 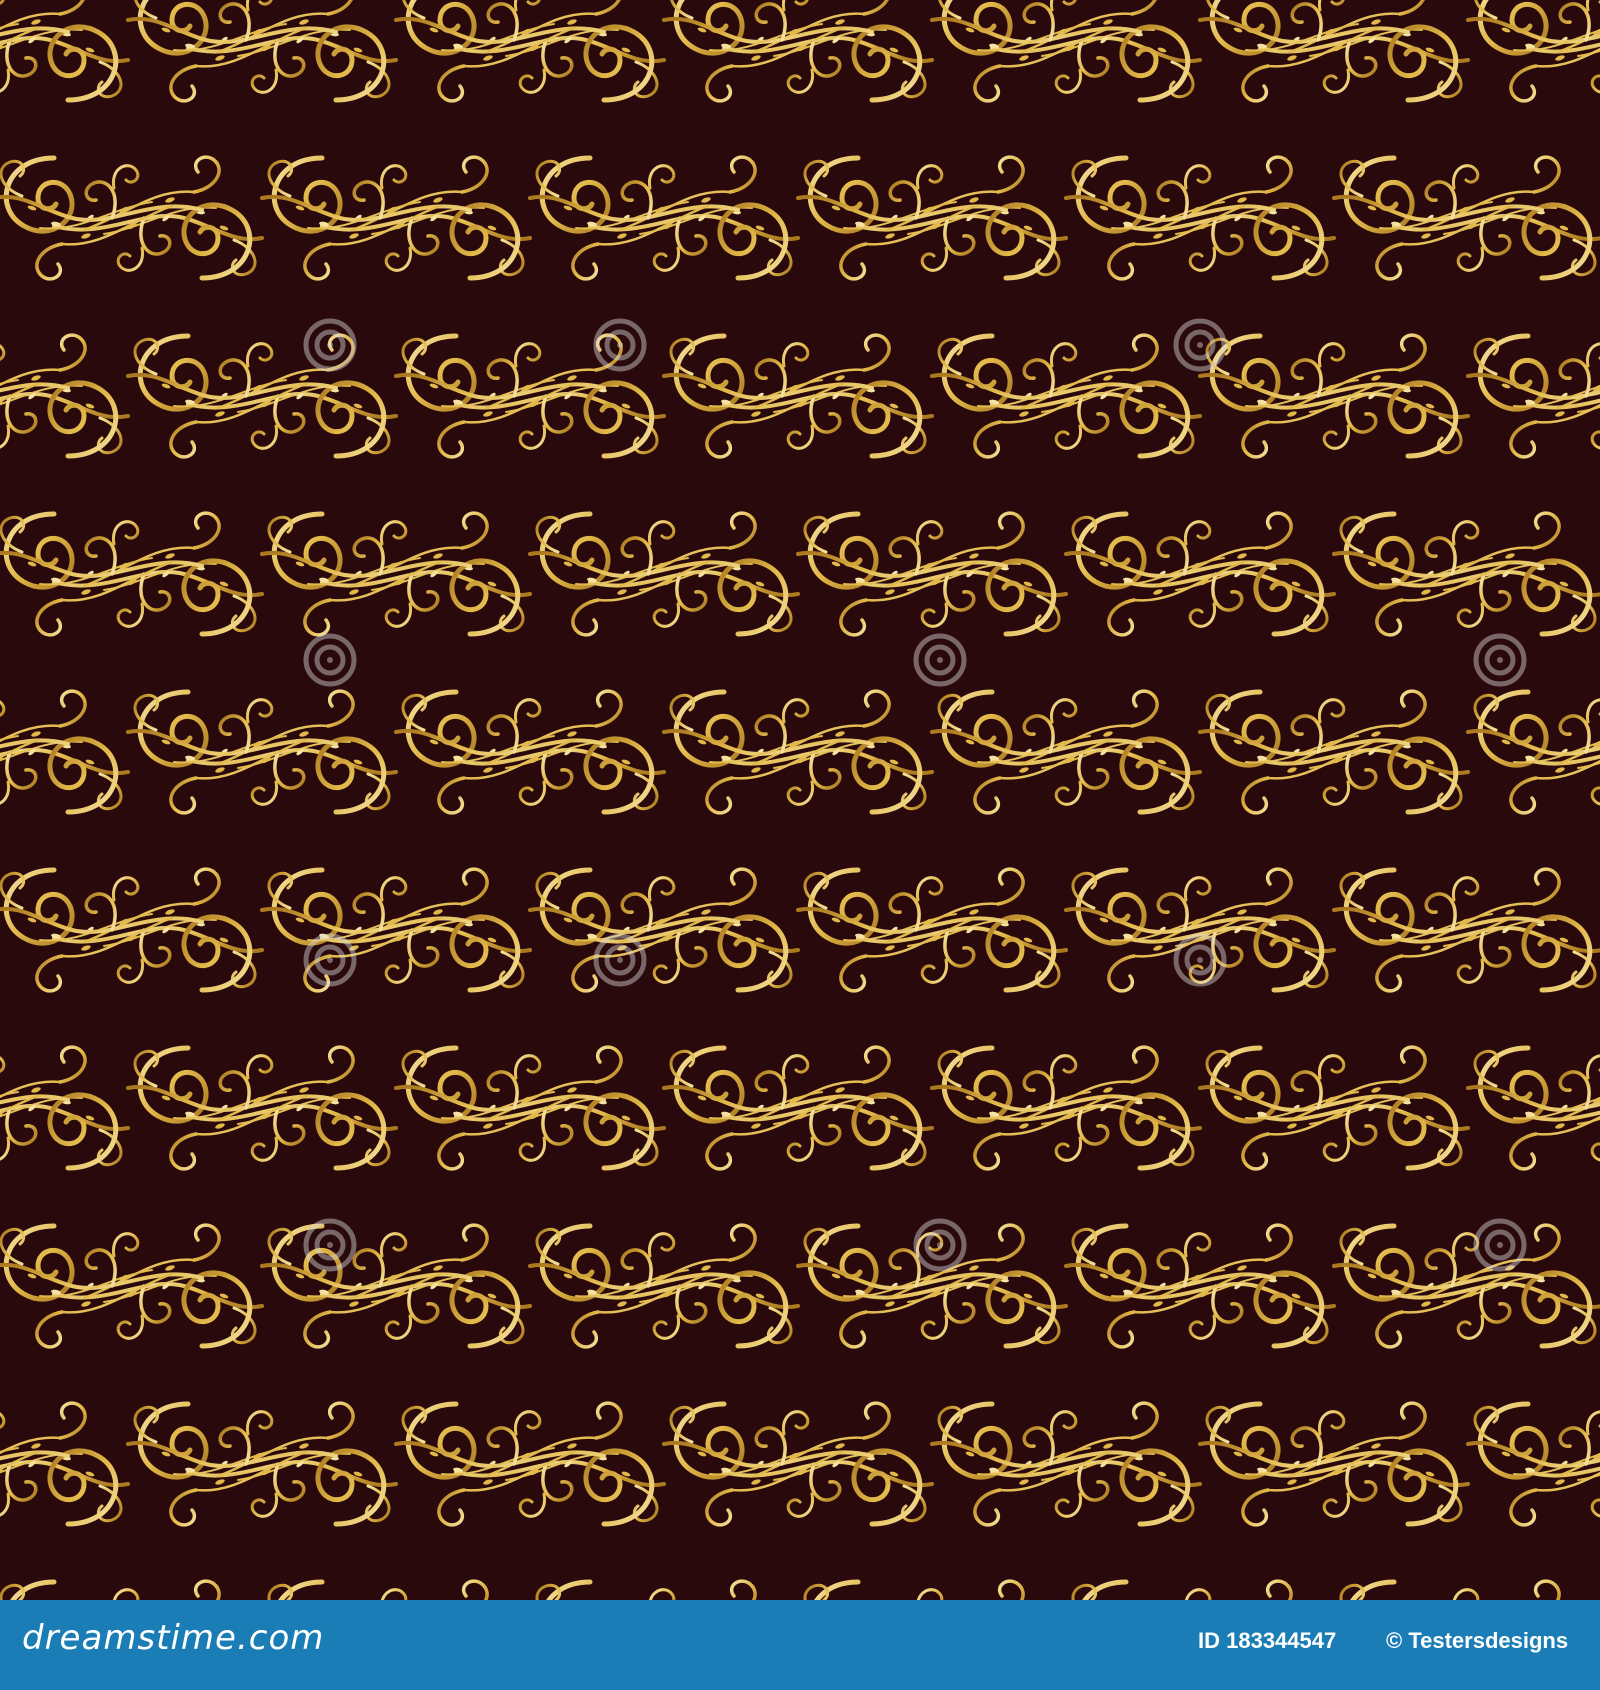 I want to click on image-id-label: ID 183344547, so click(x=1267, y=1640).